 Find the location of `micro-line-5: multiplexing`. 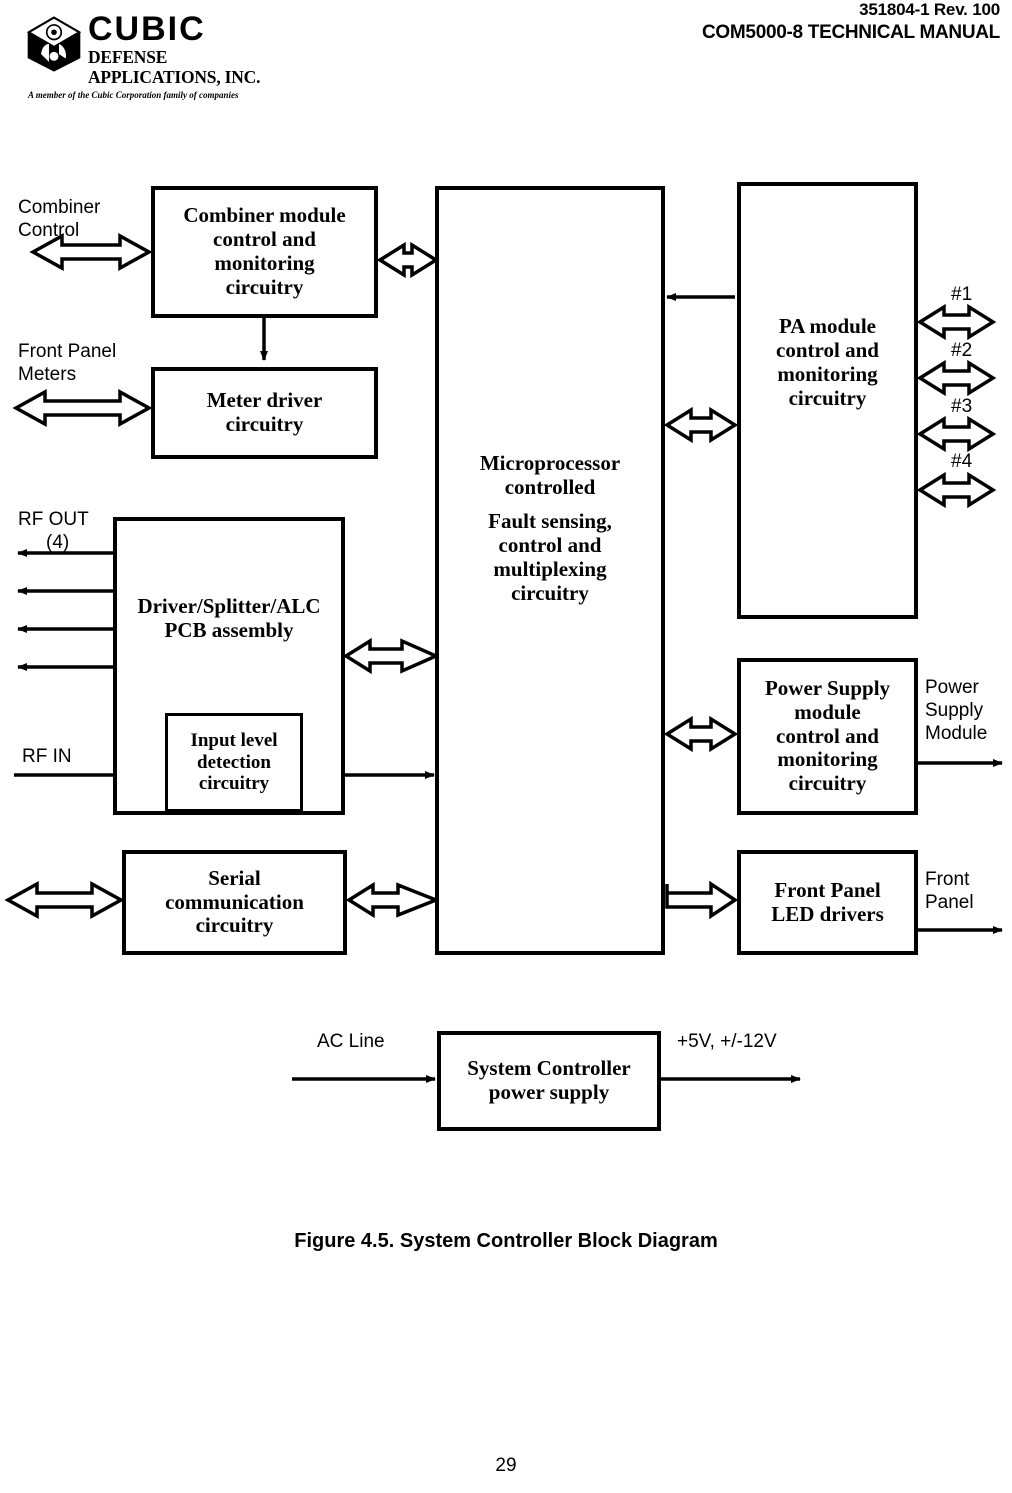

micro-line-5: multiplexing is located at coordinates (550, 568).